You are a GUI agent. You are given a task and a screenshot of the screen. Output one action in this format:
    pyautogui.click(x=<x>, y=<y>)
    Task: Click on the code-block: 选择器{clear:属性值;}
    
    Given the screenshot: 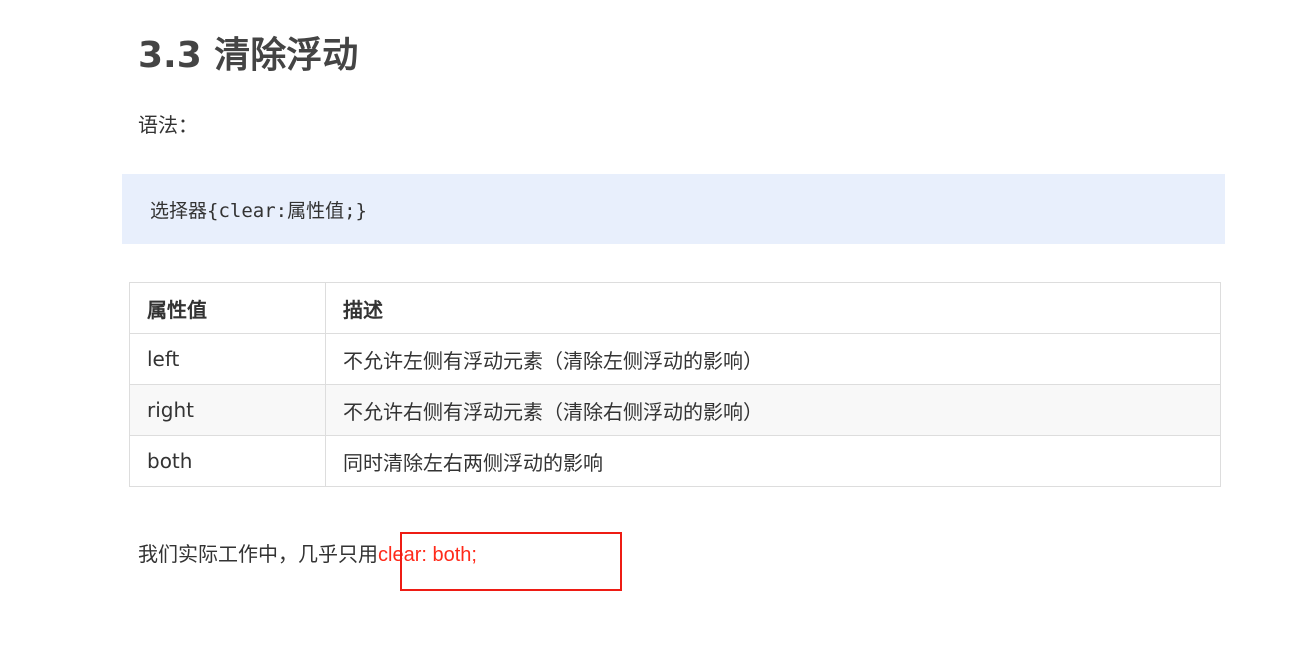 What is the action you would take?
    pyautogui.click(x=673, y=209)
    